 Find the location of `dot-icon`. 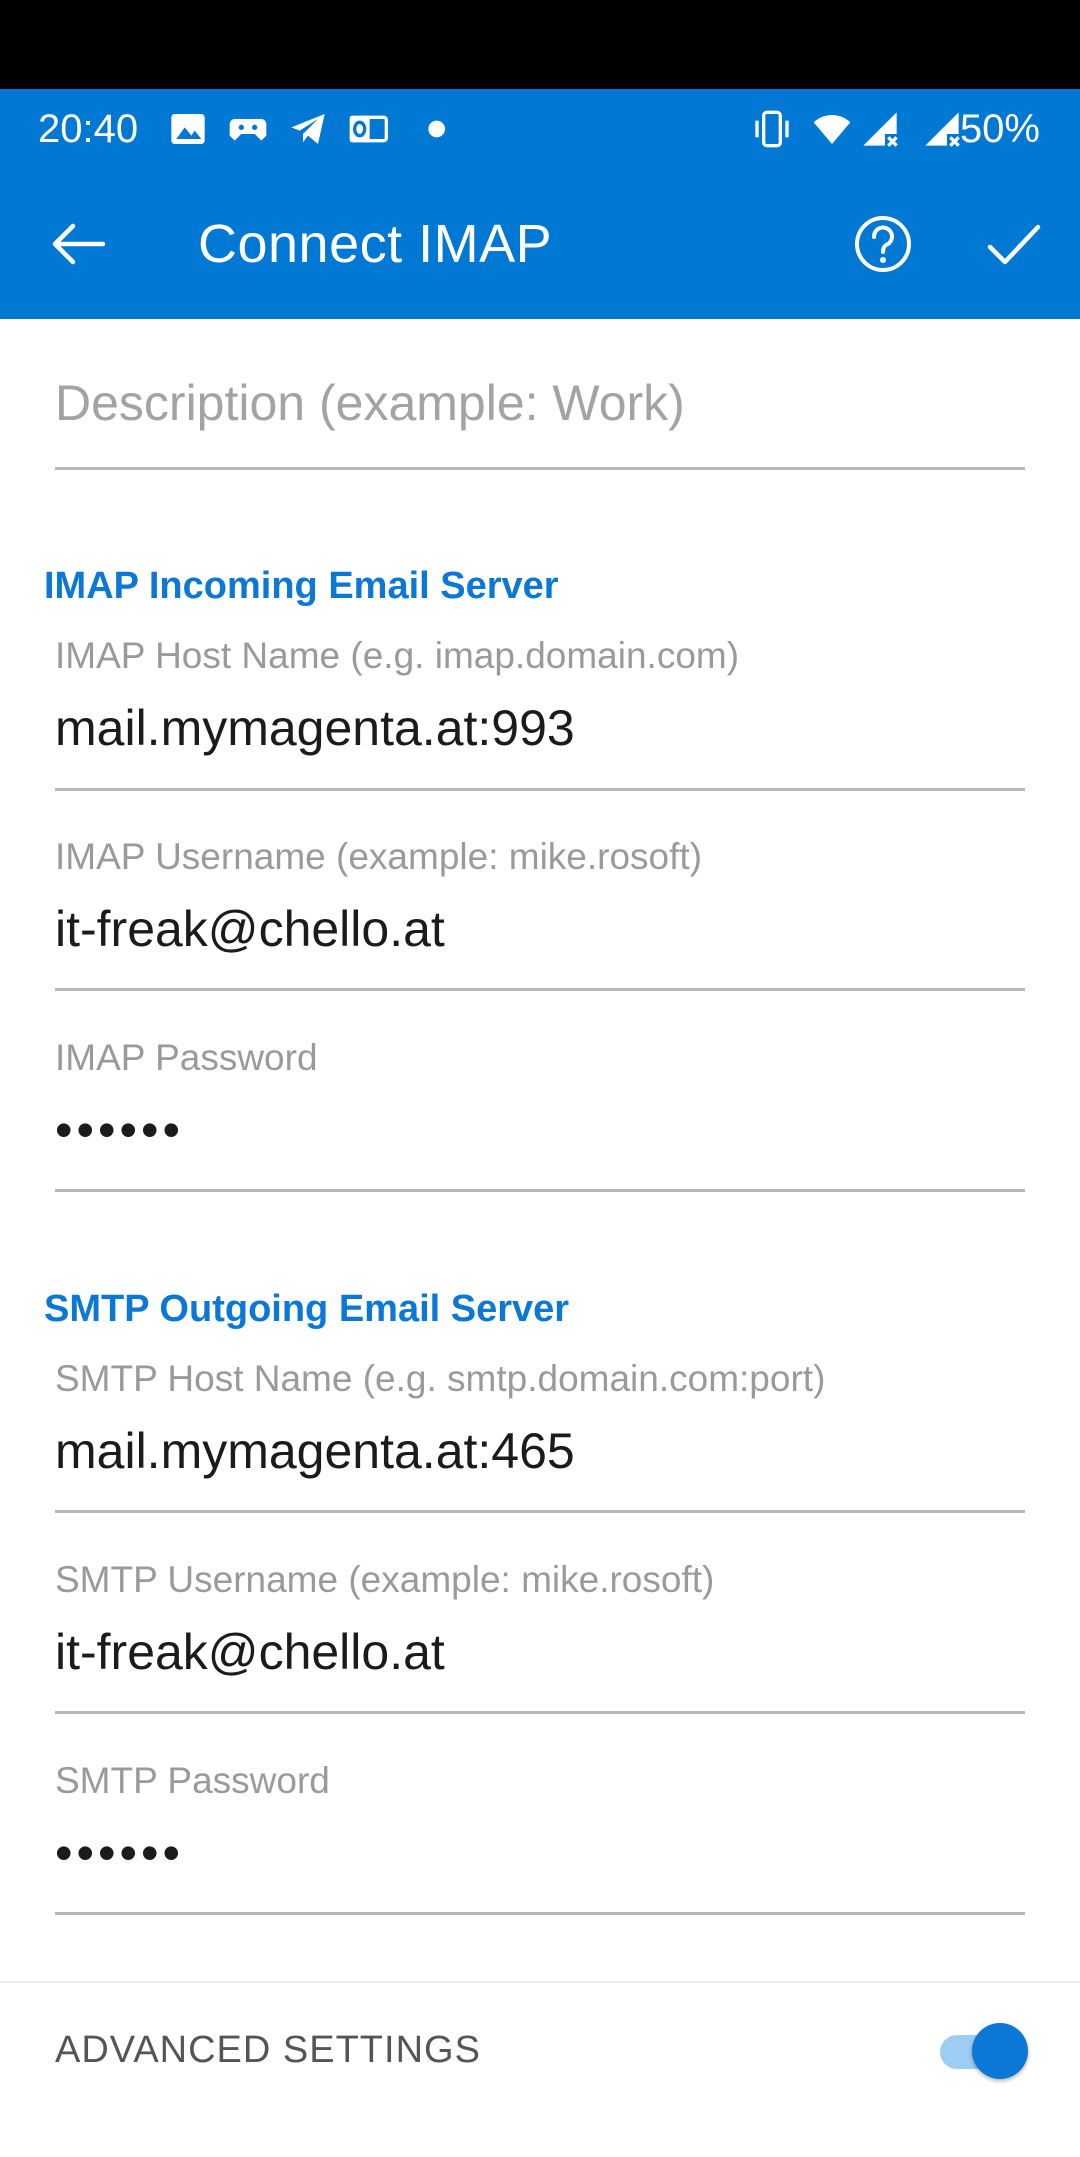

dot-icon is located at coordinates (436, 129).